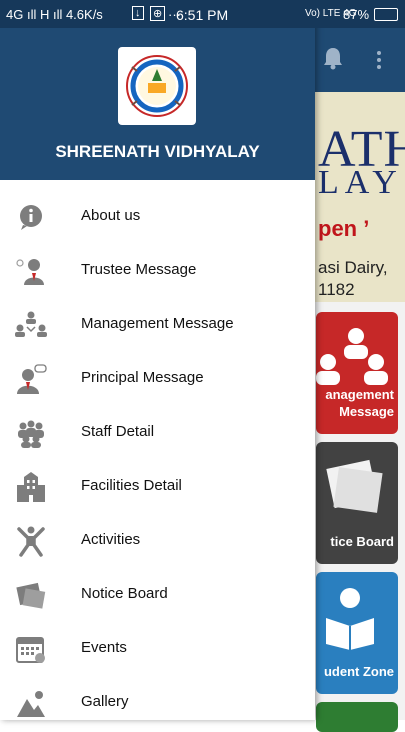  What do you see at coordinates (105, 701) in the screenshot?
I see `menu-label: Gallery` at bounding box center [105, 701].